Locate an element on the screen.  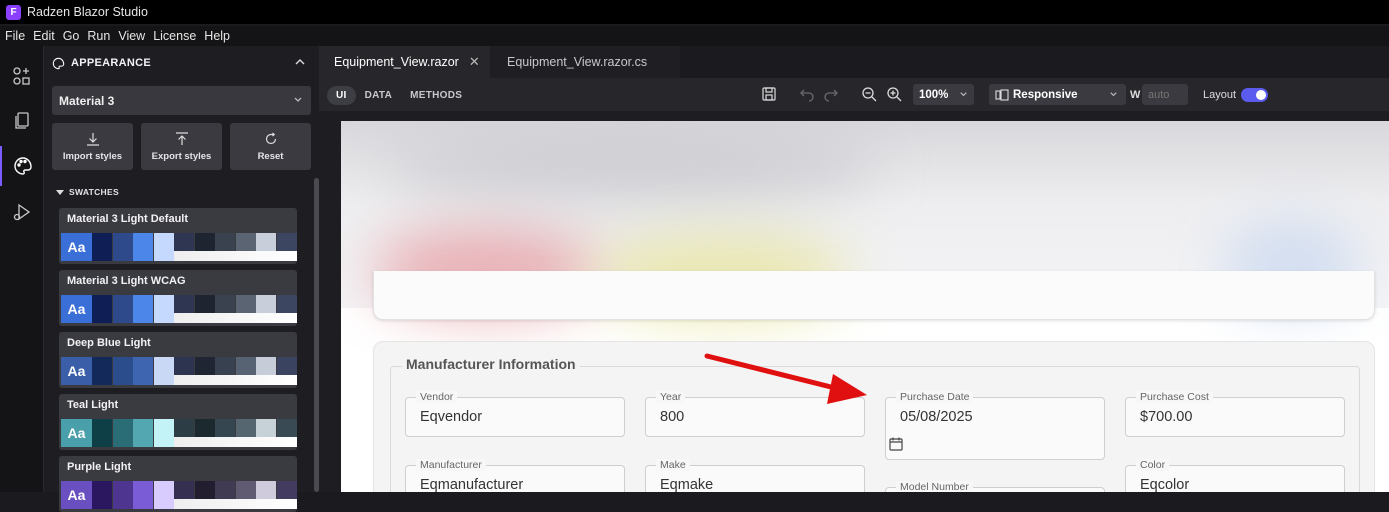
tab-equipment-view-razor: Equipment_View.razor ✕ is located at coordinates (404, 62).